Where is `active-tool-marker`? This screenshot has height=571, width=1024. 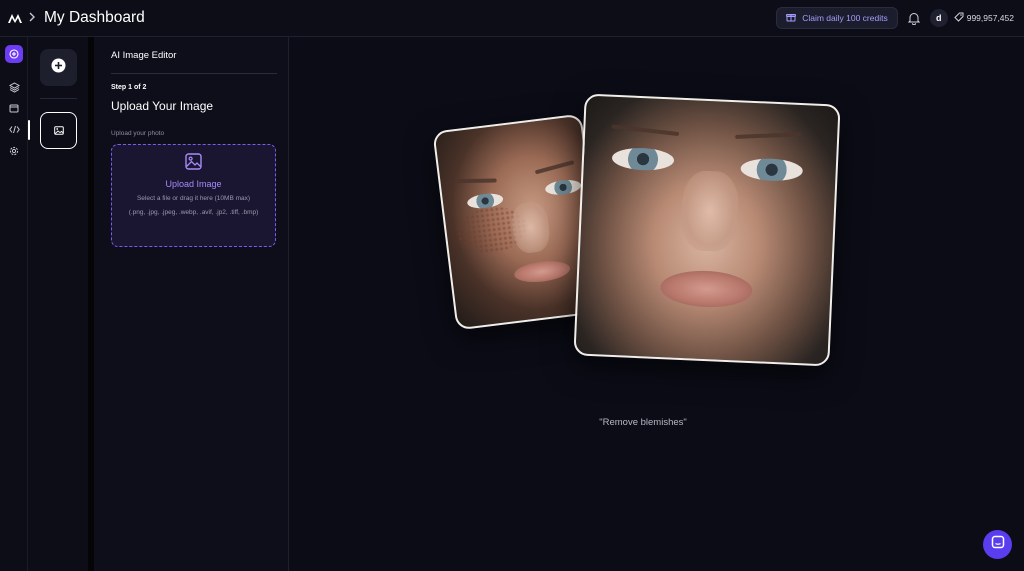 active-tool-marker is located at coordinates (29, 130).